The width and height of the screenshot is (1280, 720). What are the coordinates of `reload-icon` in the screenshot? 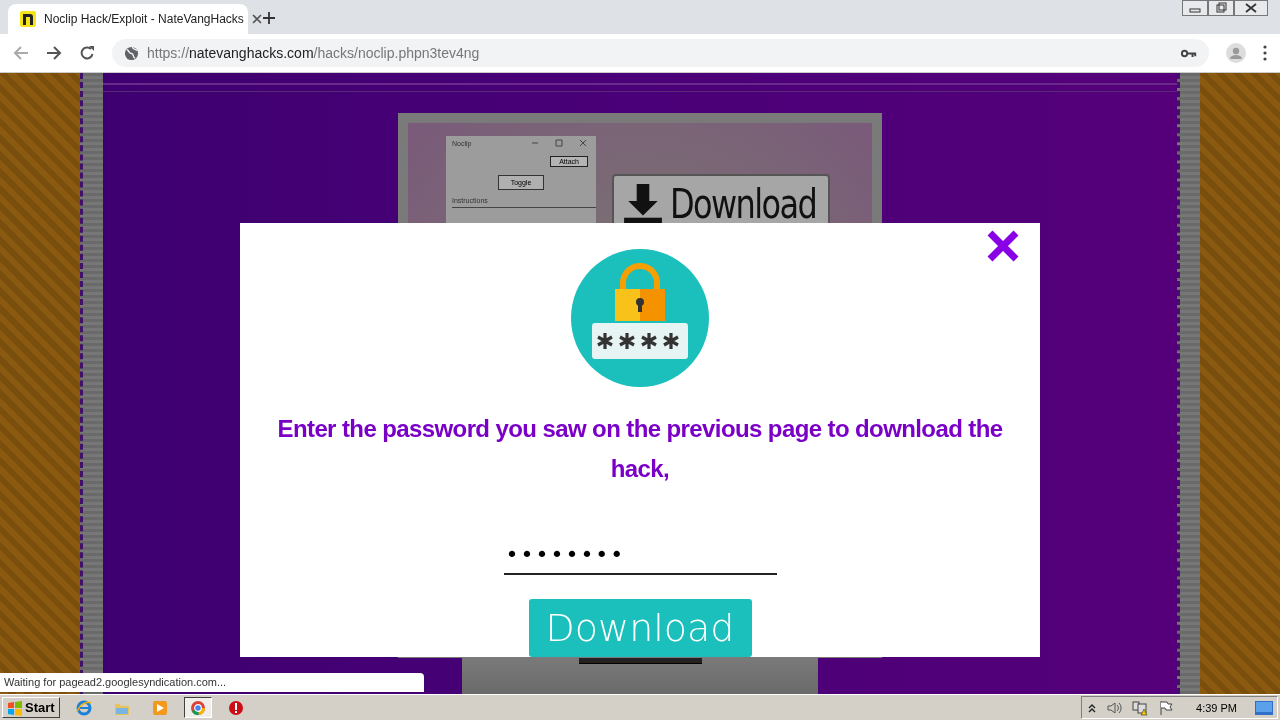 It's located at (87, 53).